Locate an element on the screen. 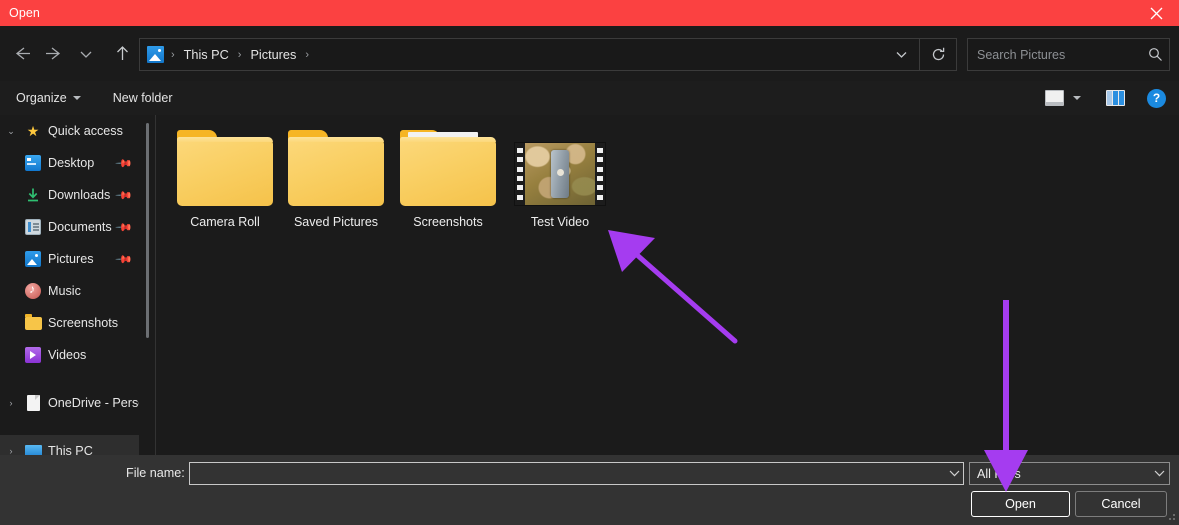  recent-locations-chevron-down-icon is located at coordinates (86, 54).